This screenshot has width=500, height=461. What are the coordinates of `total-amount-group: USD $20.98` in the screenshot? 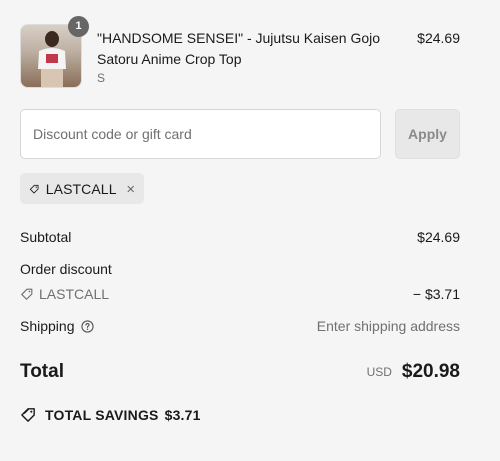 It's located at (413, 372).